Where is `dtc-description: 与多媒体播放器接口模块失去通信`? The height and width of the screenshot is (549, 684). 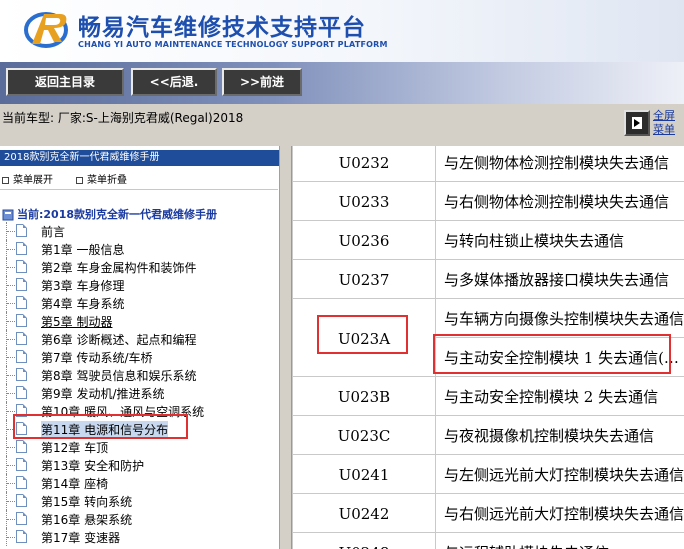 dtc-description: 与多媒体播放器接口模块失去通信 is located at coordinates (559, 279).